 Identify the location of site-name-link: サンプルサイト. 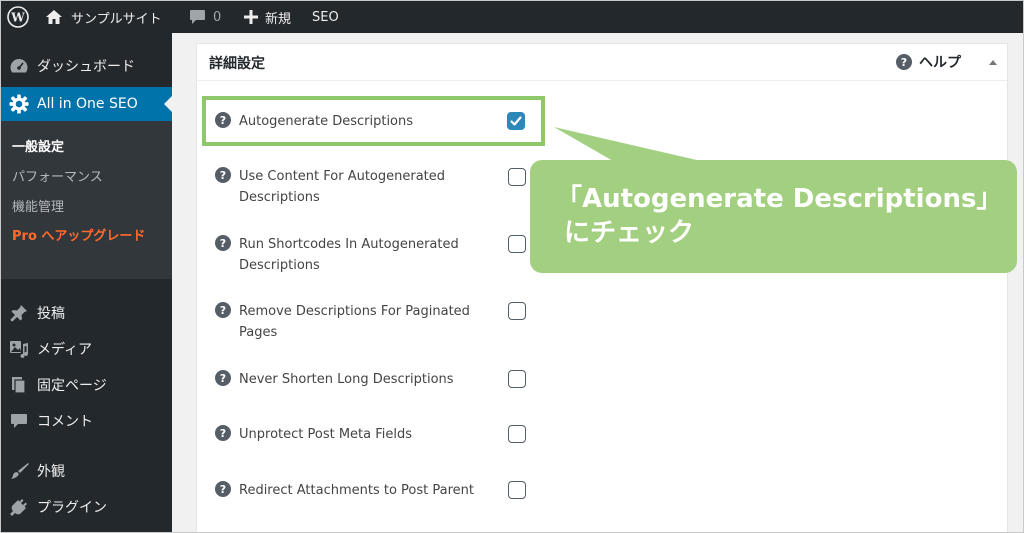
(116, 17).